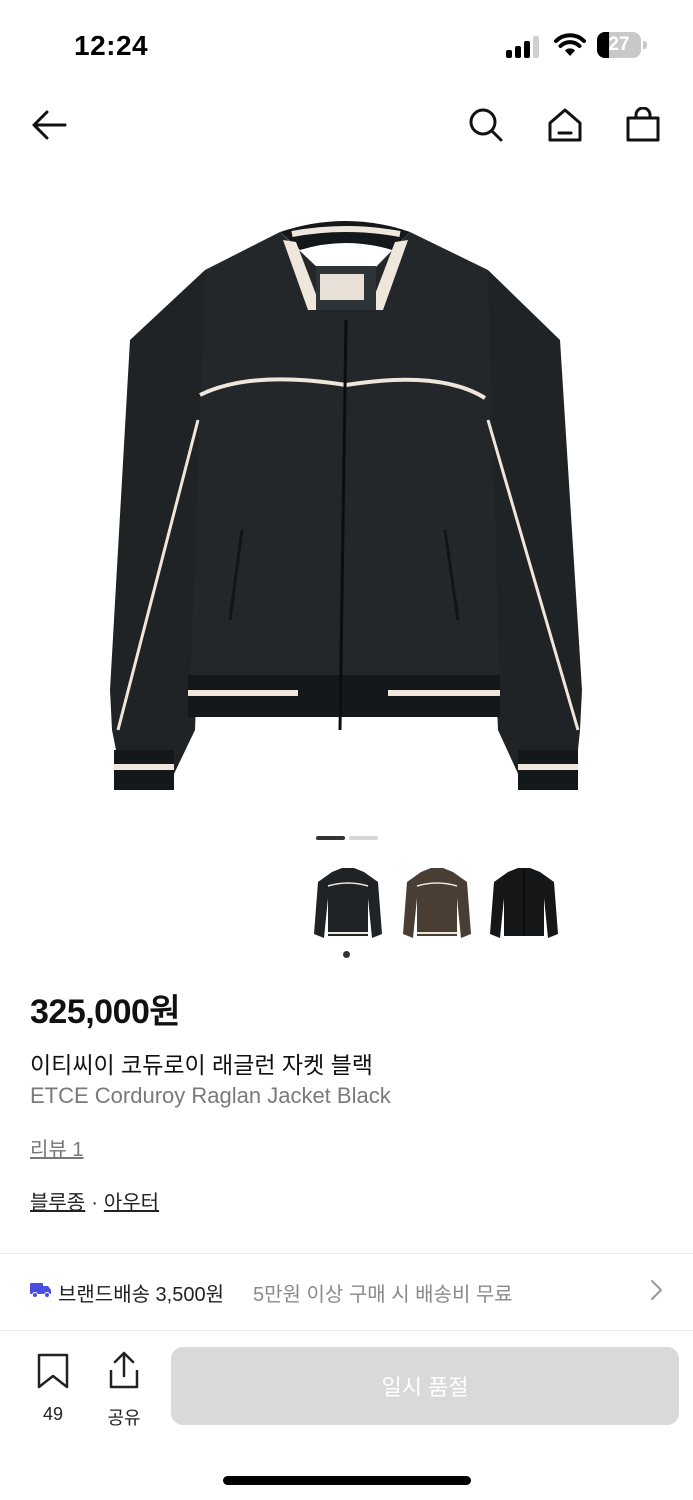 The image size is (693, 1500). I want to click on home-button, so click(565, 125).